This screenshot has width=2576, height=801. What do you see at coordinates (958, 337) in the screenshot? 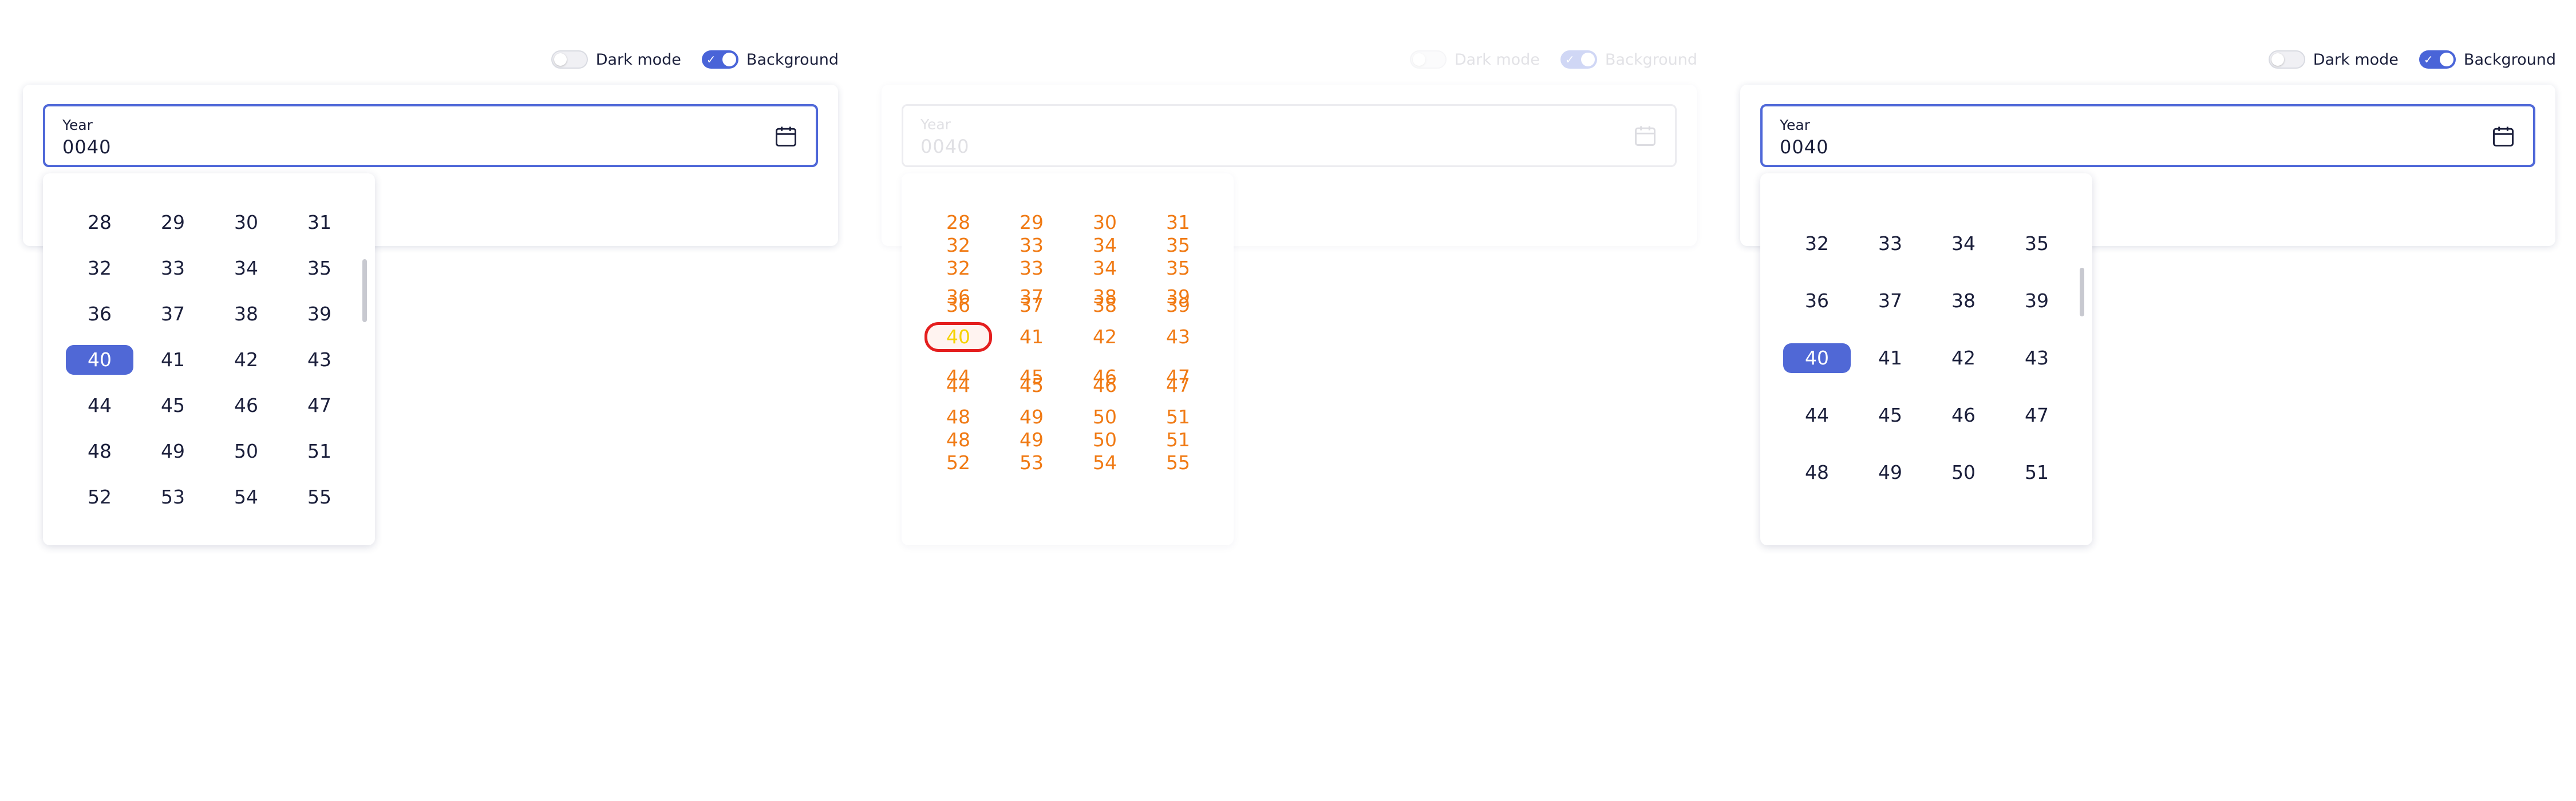
I see `ghost-year-cell-selected: 40` at bounding box center [958, 337].